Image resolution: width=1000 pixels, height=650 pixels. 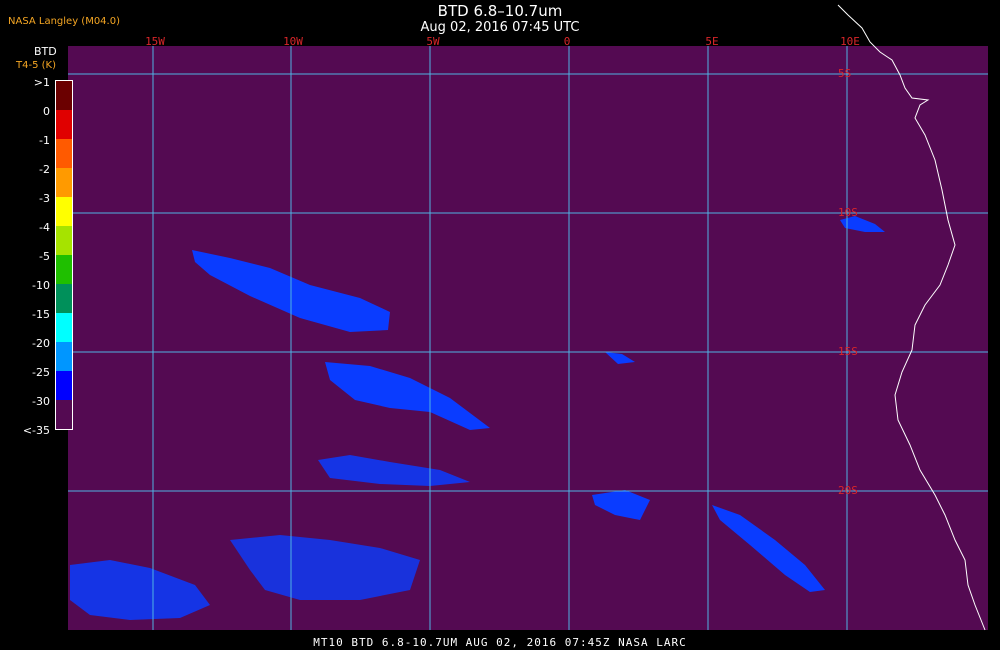 What do you see at coordinates (407, 396) in the screenshot?
I see `feature-streak-central` at bounding box center [407, 396].